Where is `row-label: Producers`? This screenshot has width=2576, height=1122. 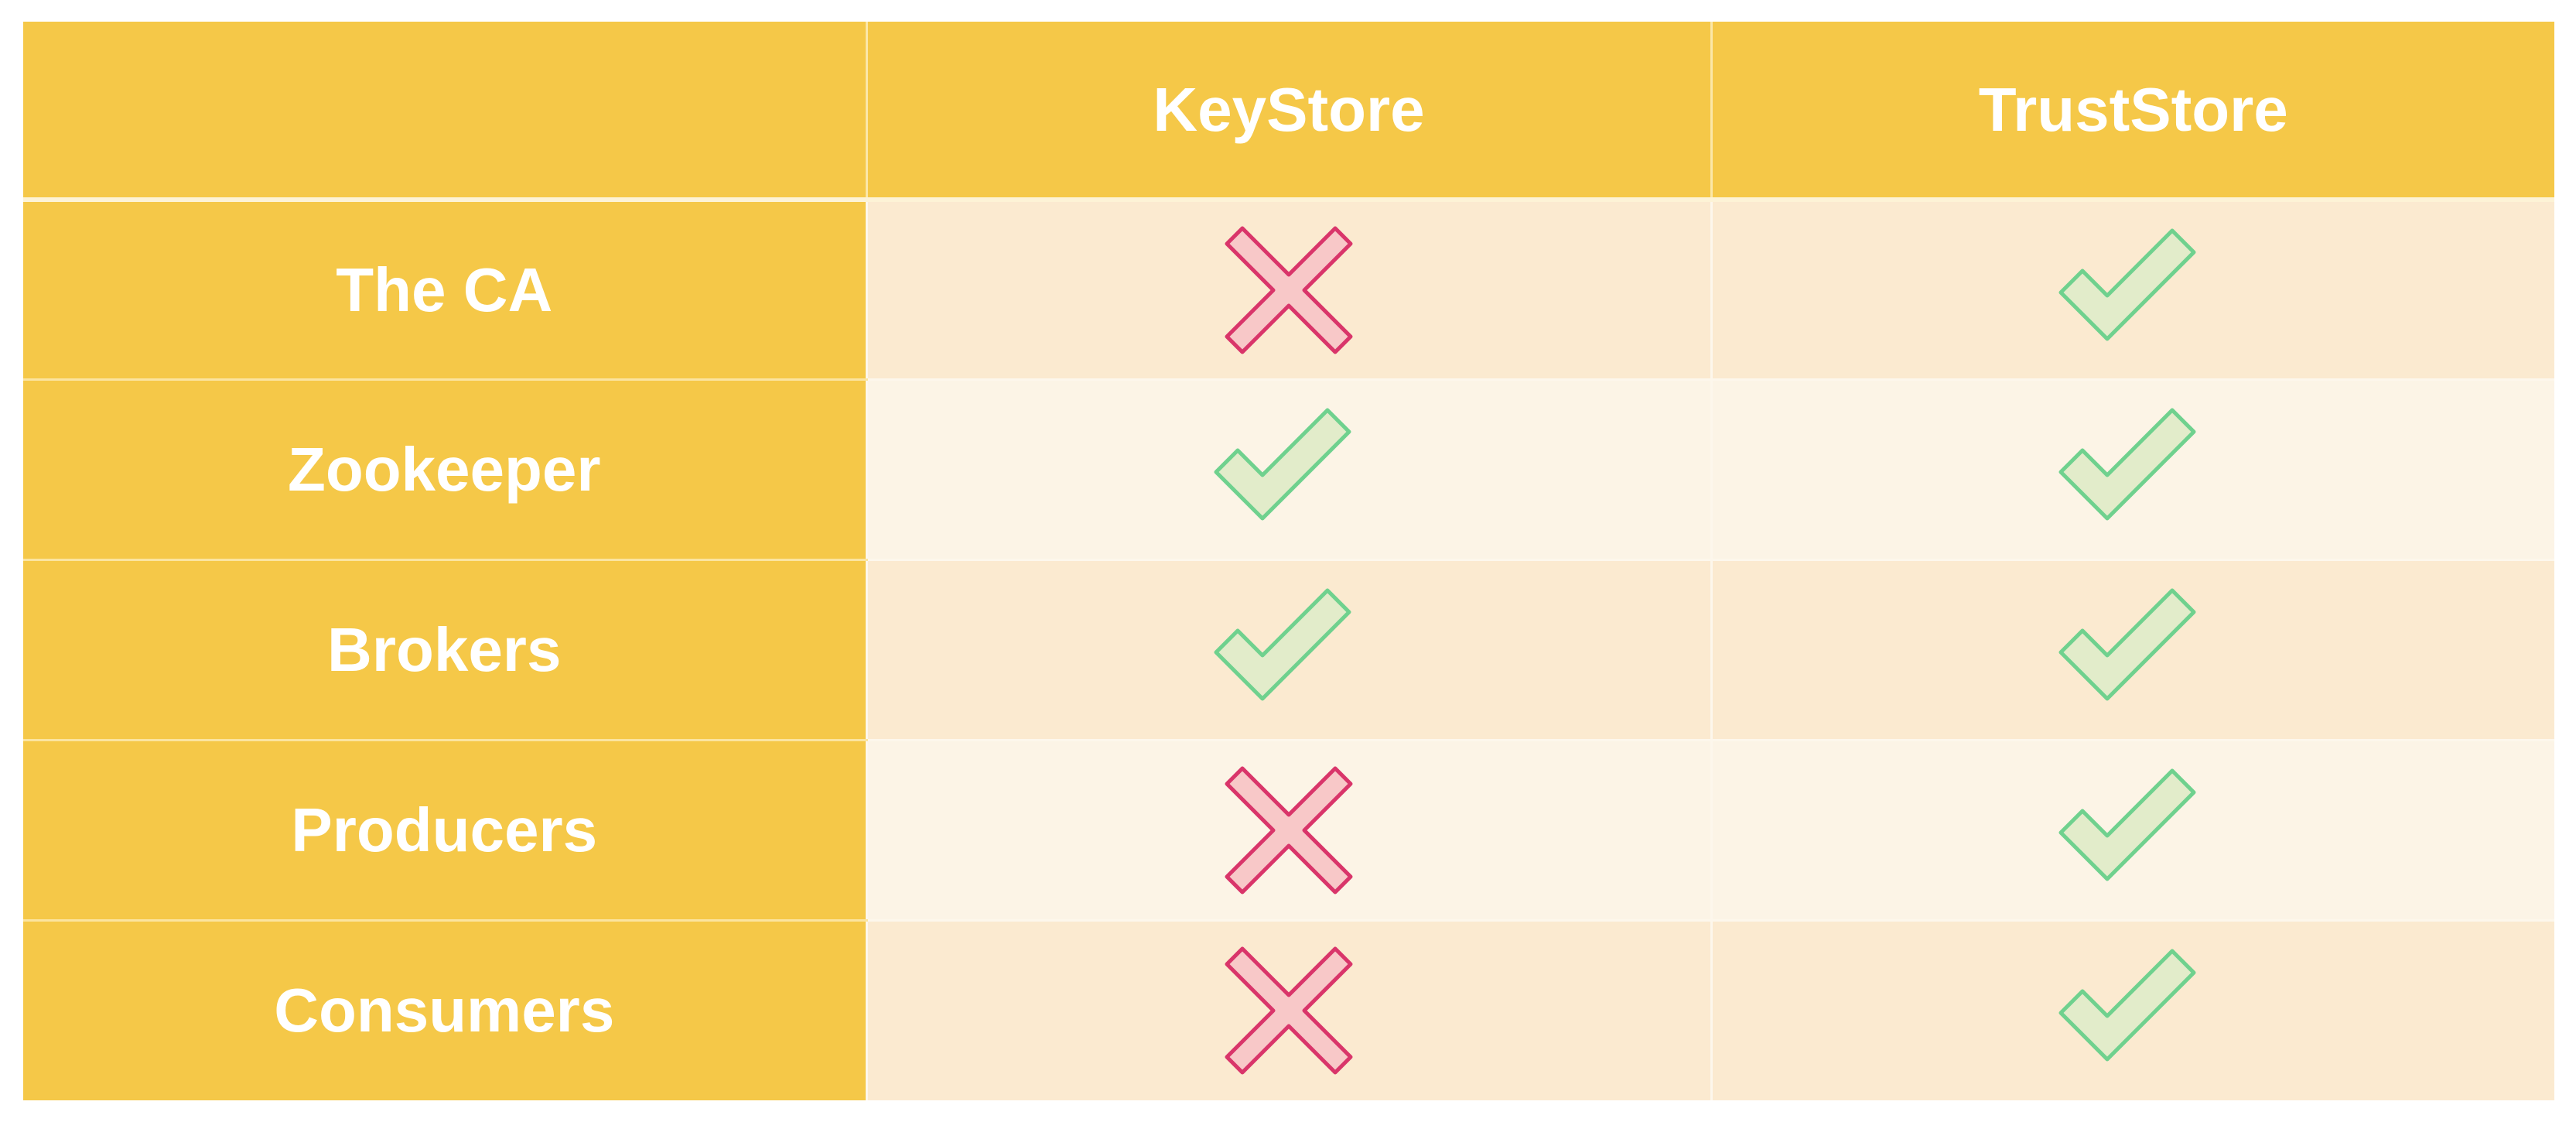 row-label: Producers is located at coordinates (444, 831).